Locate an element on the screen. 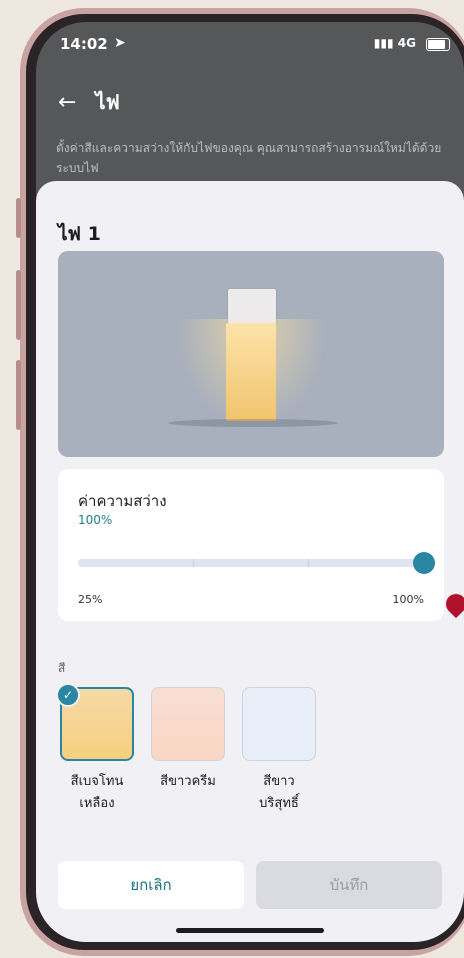 This screenshot has width=464, height=958. back-arrow-icon: ← is located at coordinates (67, 102).